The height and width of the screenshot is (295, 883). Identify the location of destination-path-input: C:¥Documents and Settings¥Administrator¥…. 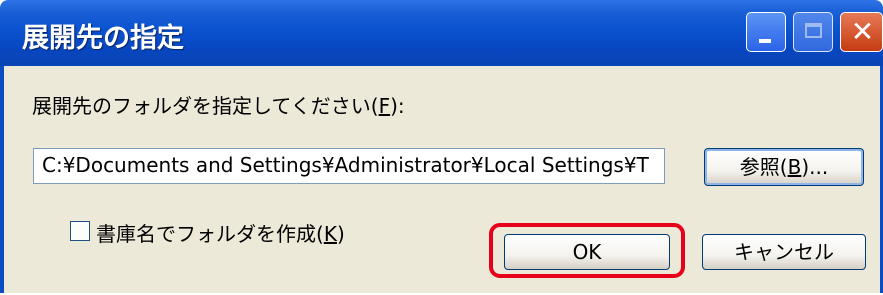
(349, 166).